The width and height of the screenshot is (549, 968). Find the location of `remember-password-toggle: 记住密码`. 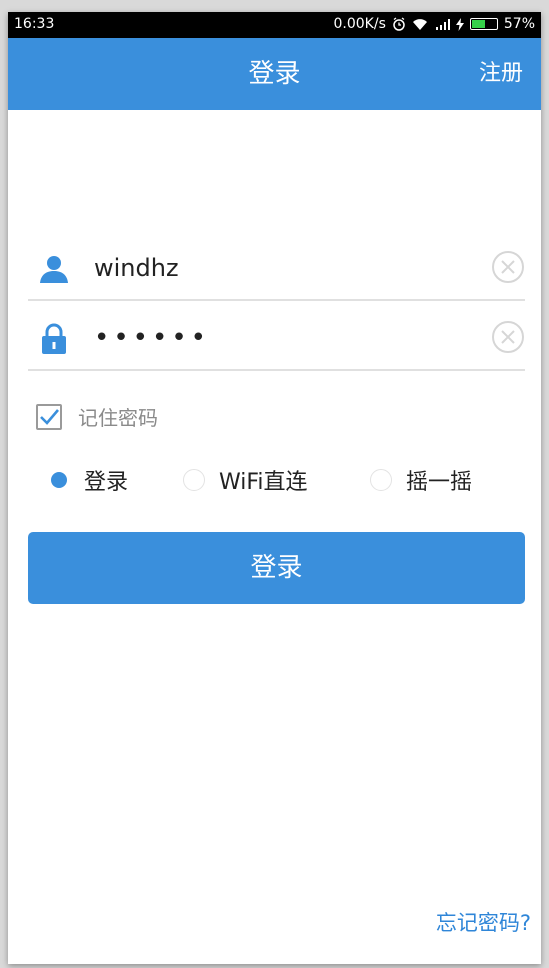

remember-password-toggle: 记住密码 is located at coordinates (97, 416).